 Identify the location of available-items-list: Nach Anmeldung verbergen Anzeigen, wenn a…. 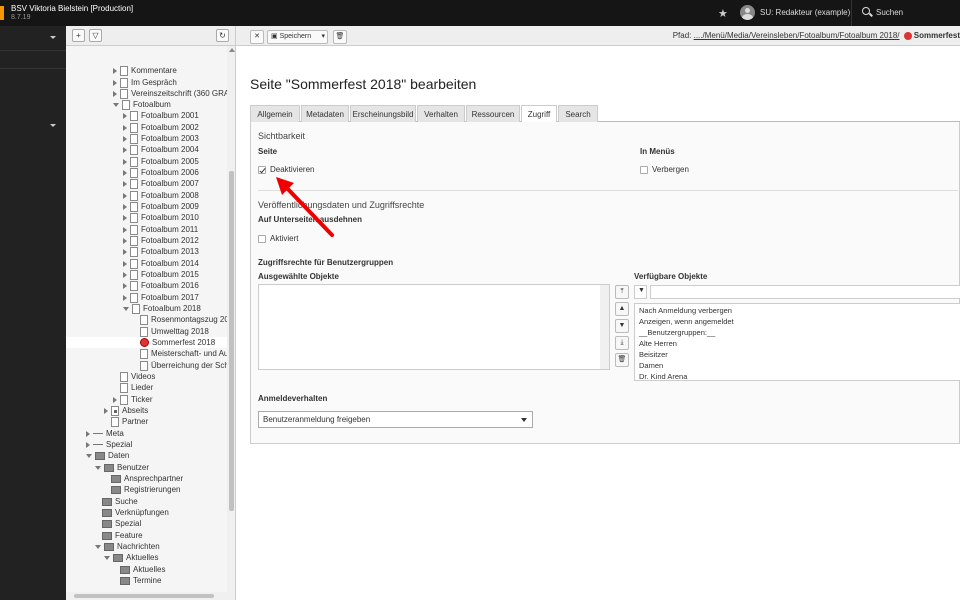
(797, 342).